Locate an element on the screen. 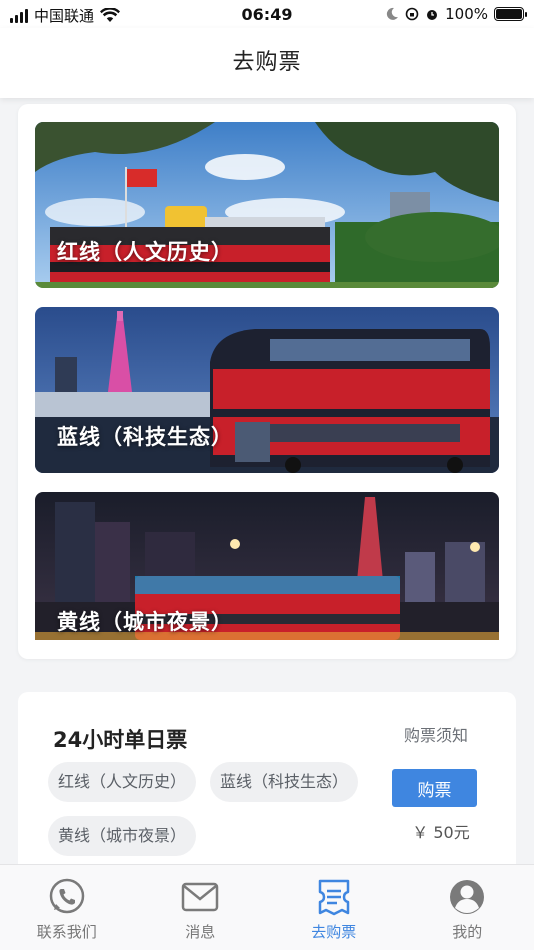 The image size is (534, 950). route-chip-red: 红线（人文历史） is located at coordinates (122, 782).